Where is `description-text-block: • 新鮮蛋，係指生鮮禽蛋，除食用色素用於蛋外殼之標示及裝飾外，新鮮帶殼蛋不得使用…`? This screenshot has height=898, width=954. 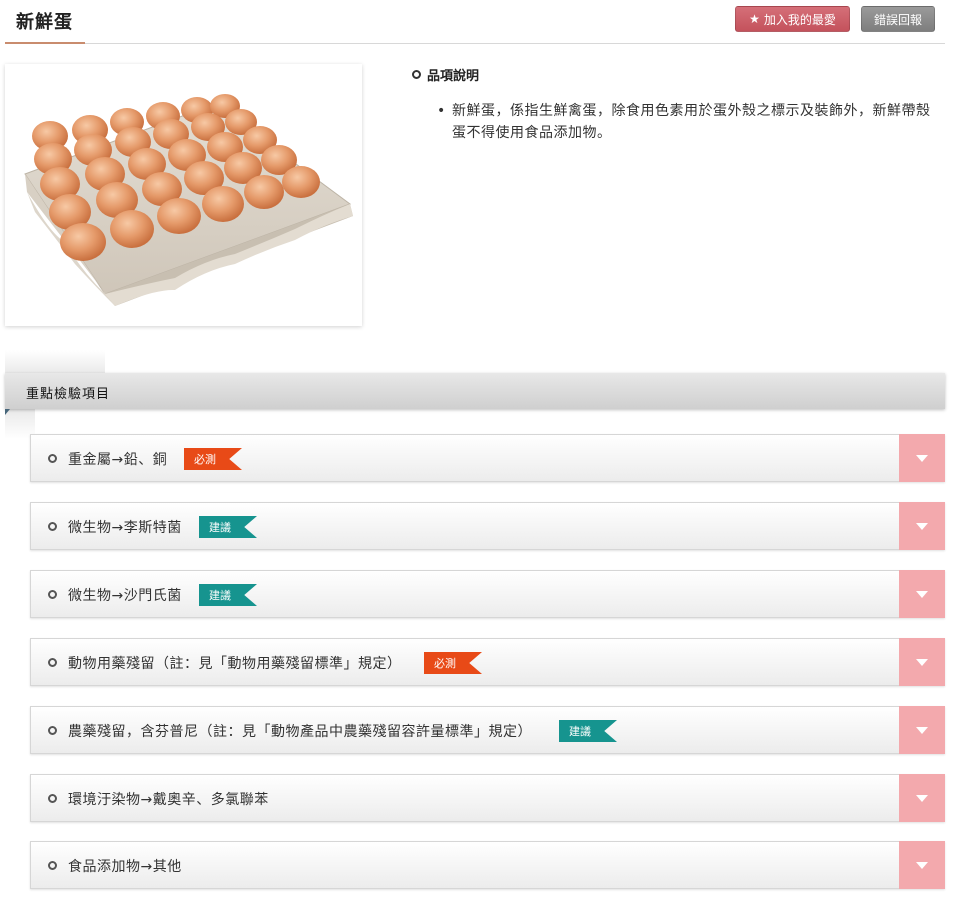
description-text-block: • 新鮮蛋，係指生鮮禽蛋，除食用色素用於蛋外殼之標示及裝飾外，新鮮帶殼蛋不得使用… is located at coordinates (686, 122).